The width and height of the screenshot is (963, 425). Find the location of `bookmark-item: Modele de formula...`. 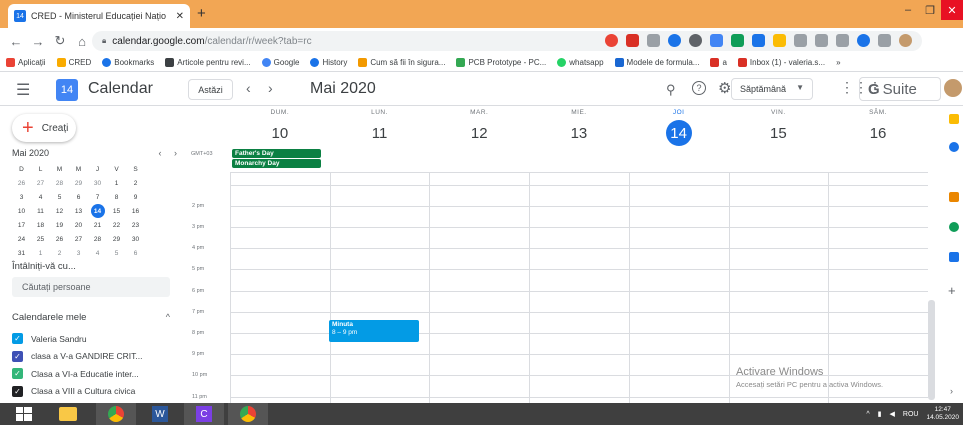

bookmark-item: Modele de formula... is located at coordinates (656, 62).